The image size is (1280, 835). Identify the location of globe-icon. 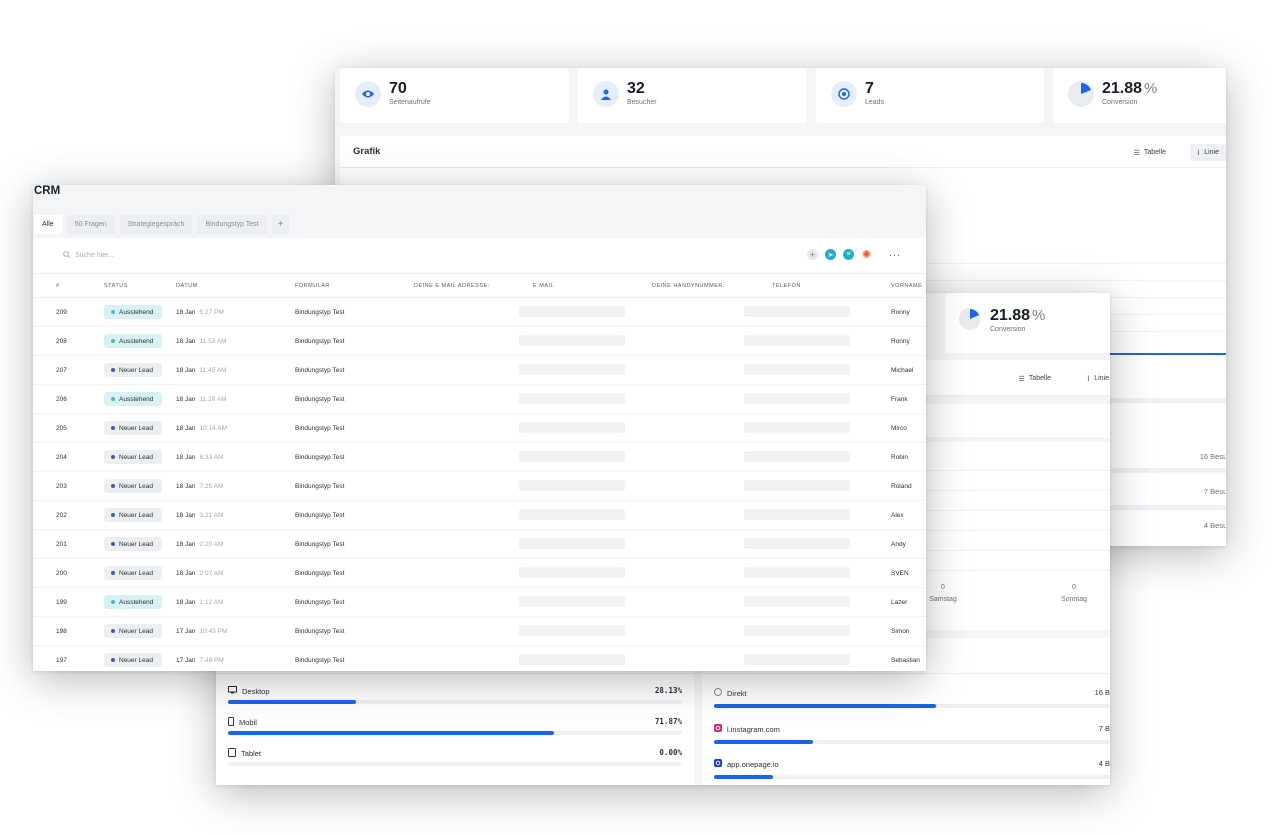
(718, 693).